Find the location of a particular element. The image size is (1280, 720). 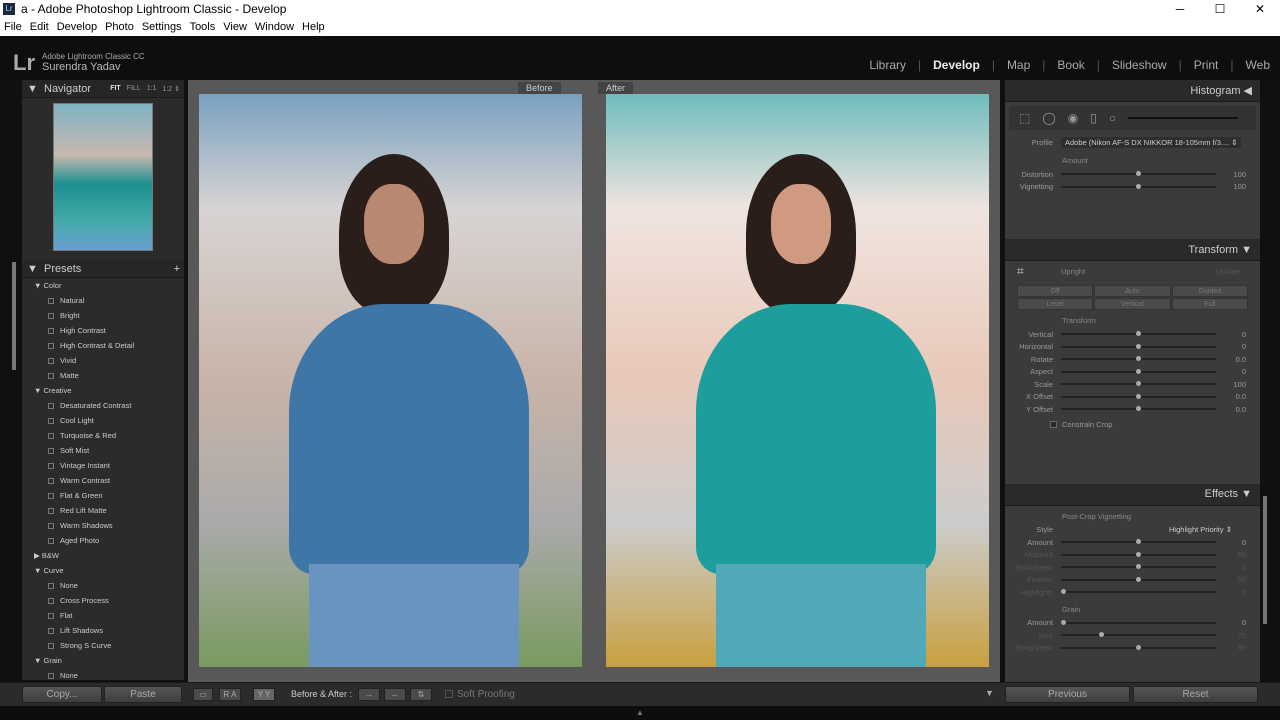

style-select: Highlight Priority ⇕ is located at coordinates (1214, 529).